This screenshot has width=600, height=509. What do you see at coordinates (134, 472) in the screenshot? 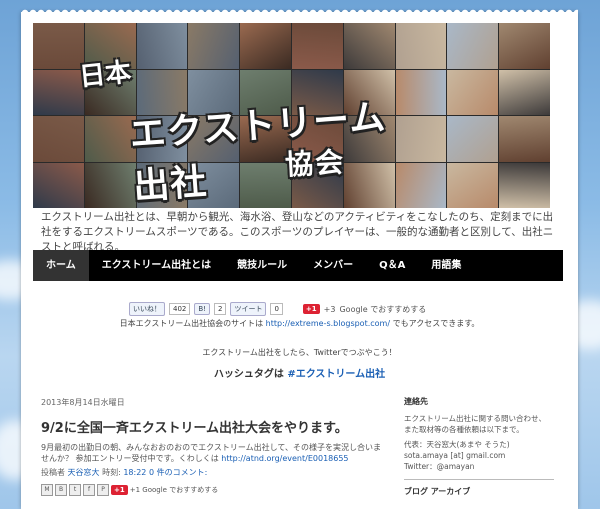
I see `post-time-link: 18:22` at bounding box center [134, 472].